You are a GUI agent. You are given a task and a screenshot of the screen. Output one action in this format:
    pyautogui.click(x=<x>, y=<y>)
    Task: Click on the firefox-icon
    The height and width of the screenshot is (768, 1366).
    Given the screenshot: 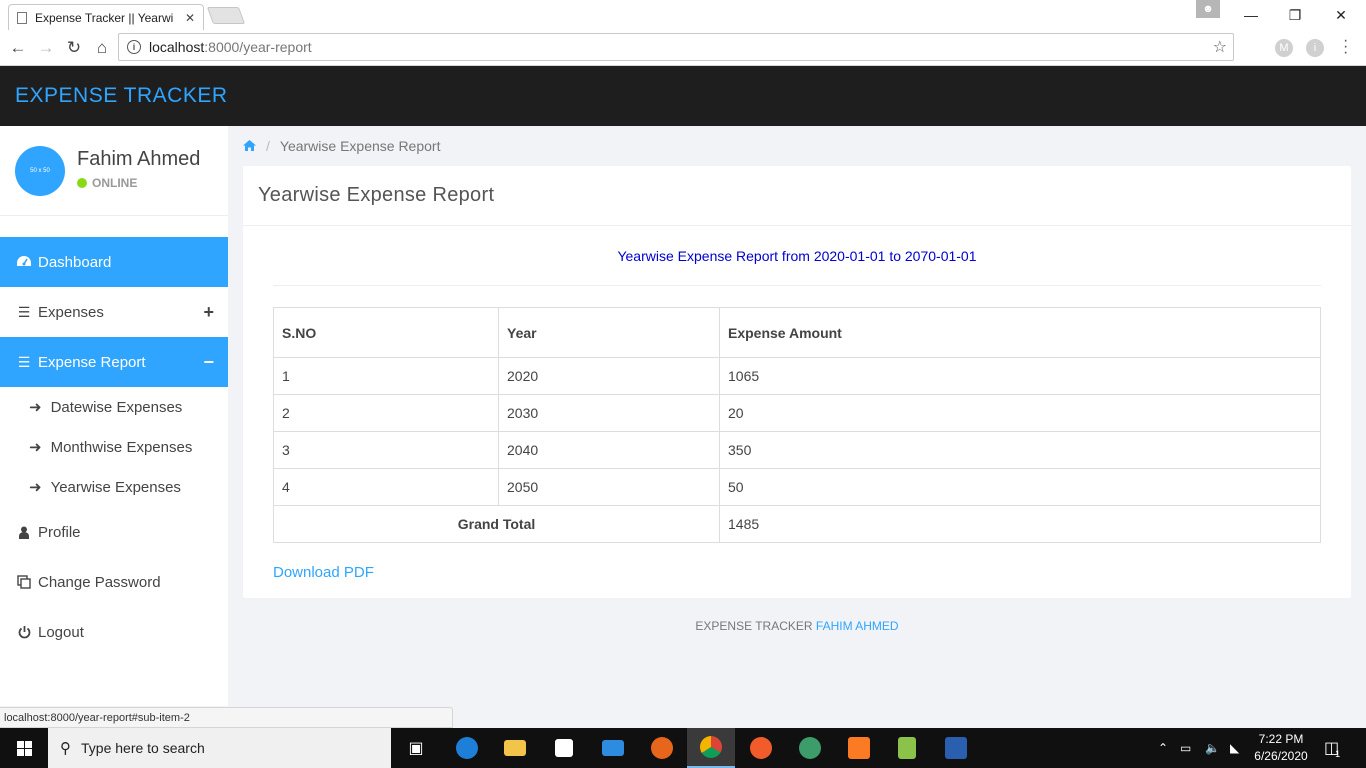 What is the action you would take?
    pyautogui.click(x=662, y=748)
    